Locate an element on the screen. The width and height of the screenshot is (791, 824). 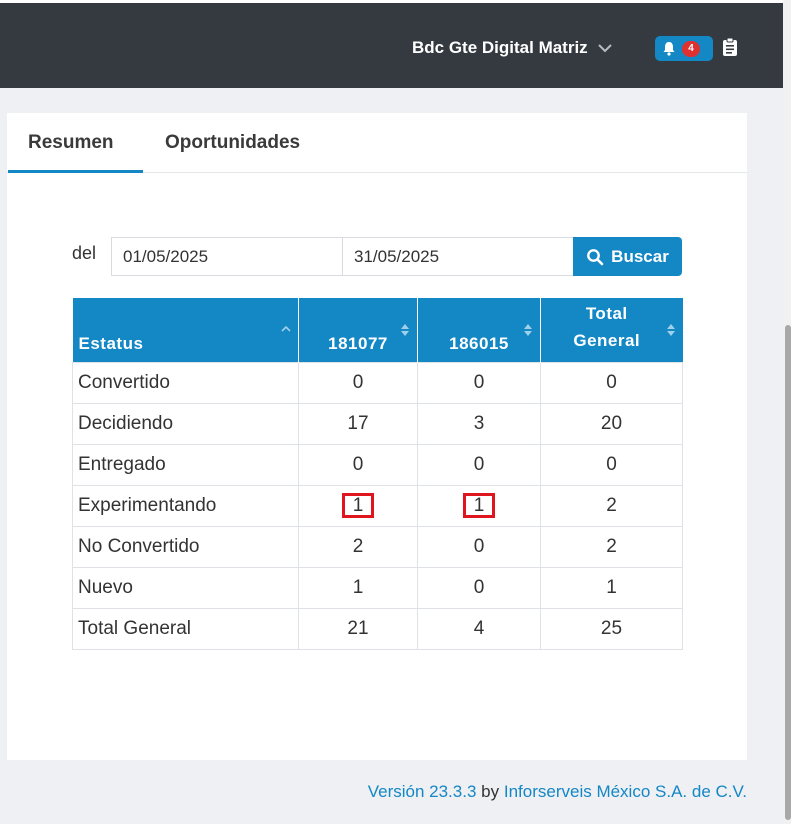
column-header-label: 186015 is located at coordinates (479, 343).